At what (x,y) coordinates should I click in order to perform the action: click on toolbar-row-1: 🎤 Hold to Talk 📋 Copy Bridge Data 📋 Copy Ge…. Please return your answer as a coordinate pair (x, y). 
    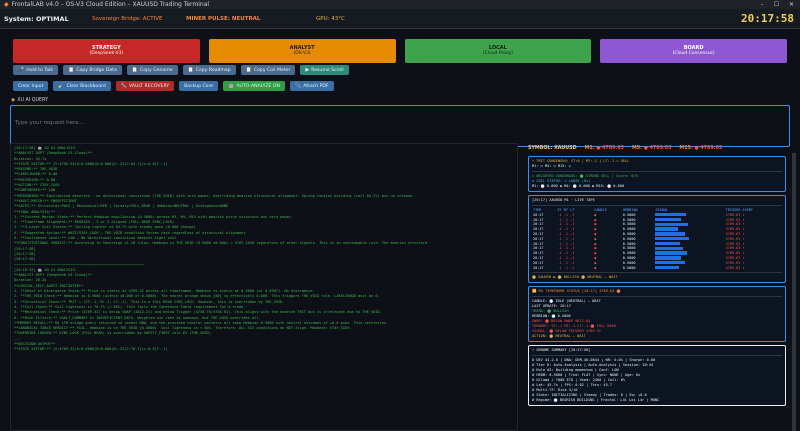
    Looking at the image, I should click on (400, 70).